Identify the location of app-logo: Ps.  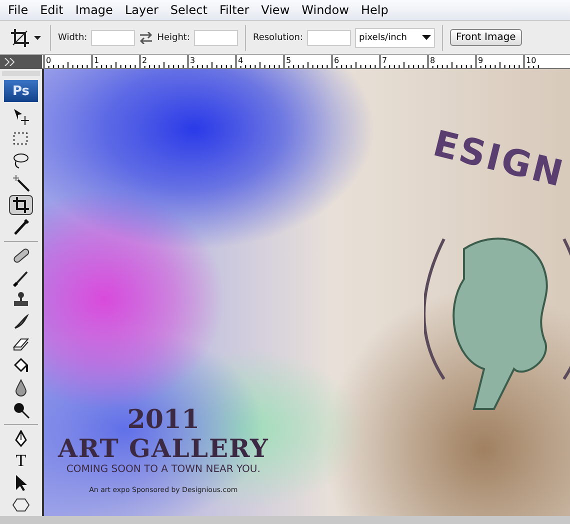
(21, 91).